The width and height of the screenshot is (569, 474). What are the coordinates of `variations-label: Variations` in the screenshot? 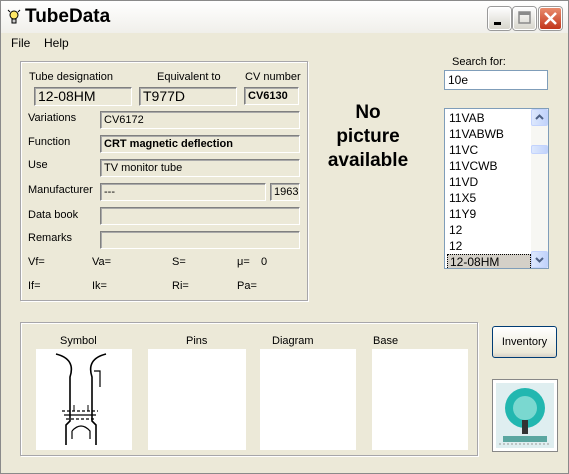 It's located at (52, 118).